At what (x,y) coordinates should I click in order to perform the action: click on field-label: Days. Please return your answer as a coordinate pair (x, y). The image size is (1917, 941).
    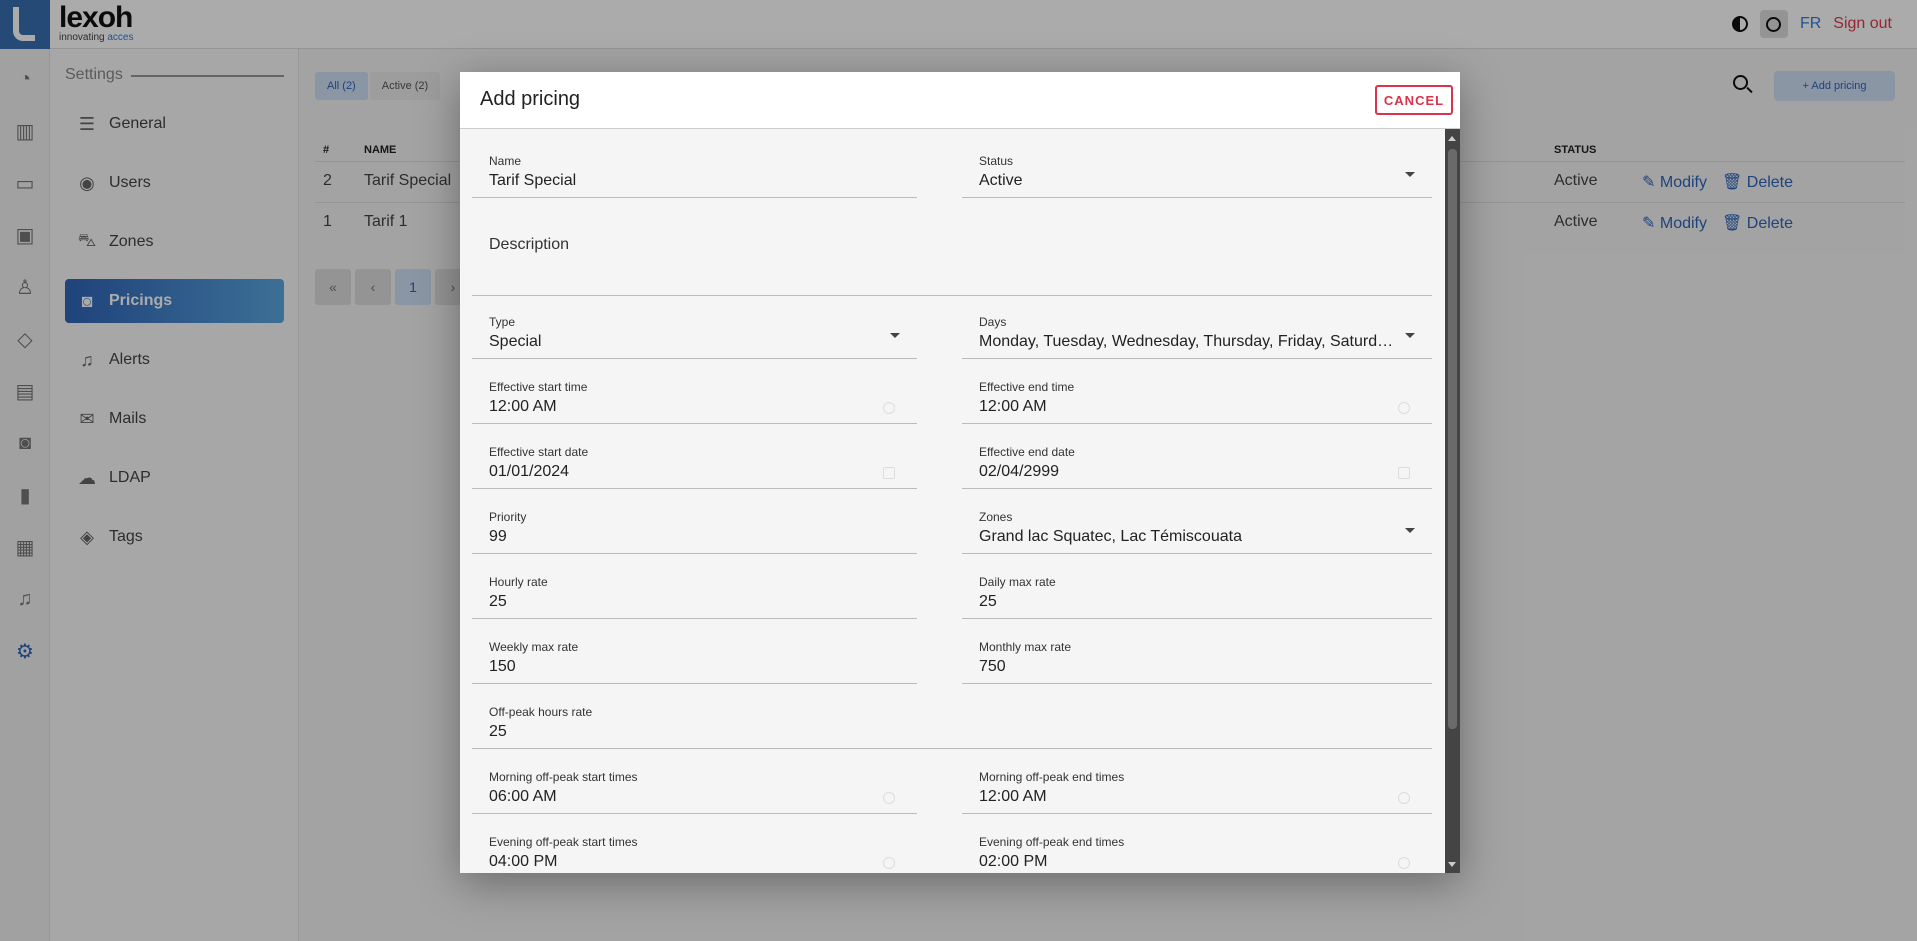
    Looking at the image, I should click on (993, 322).